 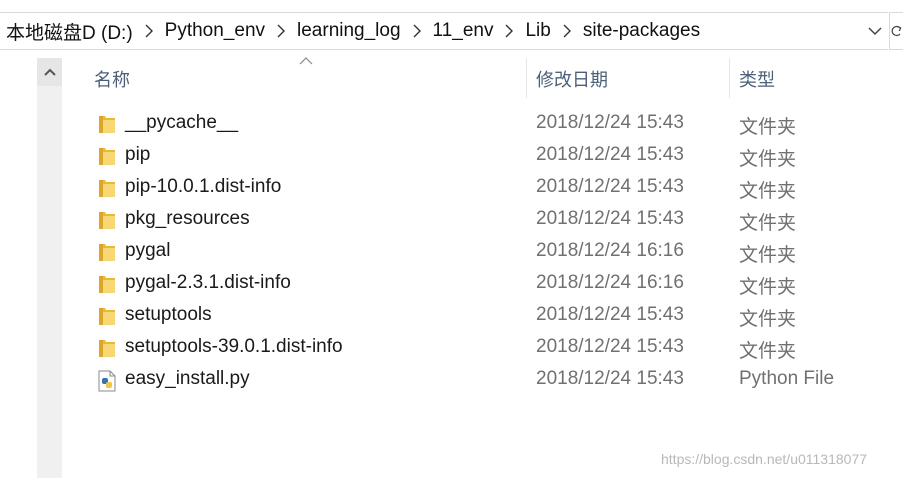 What do you see at coordinates (147, 251) in the screenshot?
I see `file-name: pygal` at bounding box center [147, 251].